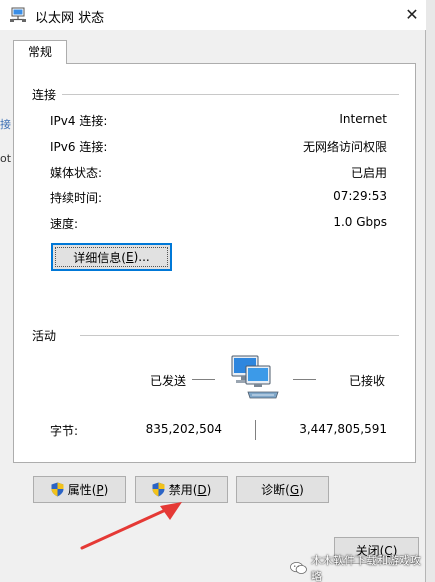  I want to click on network-icon, so click(18, 14).